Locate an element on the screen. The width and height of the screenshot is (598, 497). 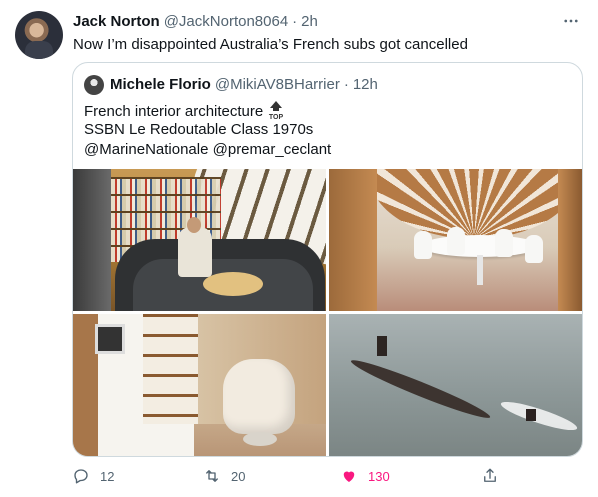
quoted-timestamp: 12h is located at coordinates (365, 84).